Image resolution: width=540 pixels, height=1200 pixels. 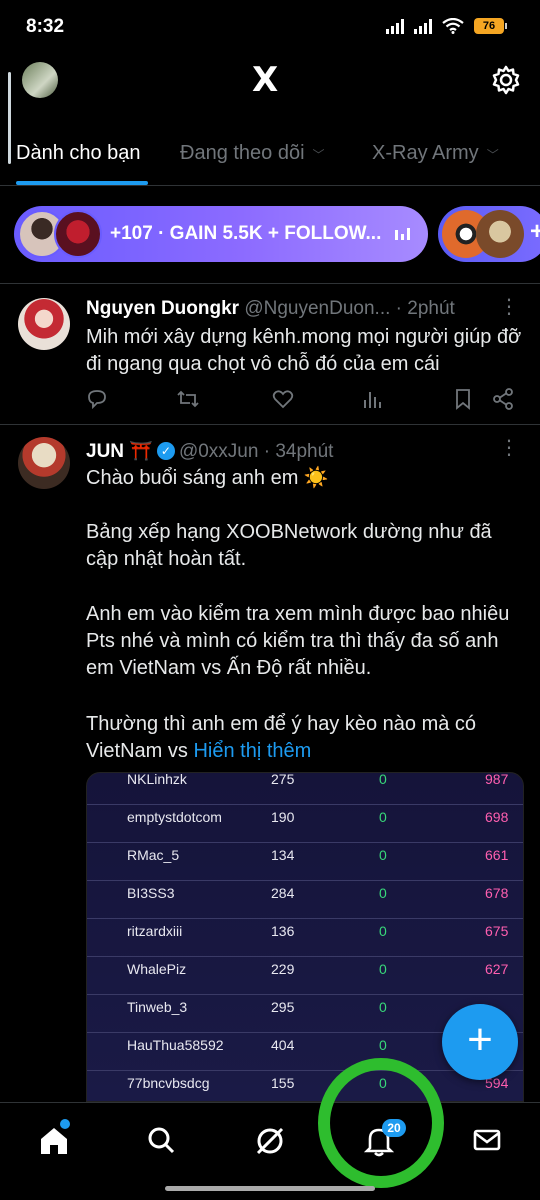 I want to click on post-header: Nguyen Duongkr @NguyenDuon... · 2phút, so click(x=270, y=309).